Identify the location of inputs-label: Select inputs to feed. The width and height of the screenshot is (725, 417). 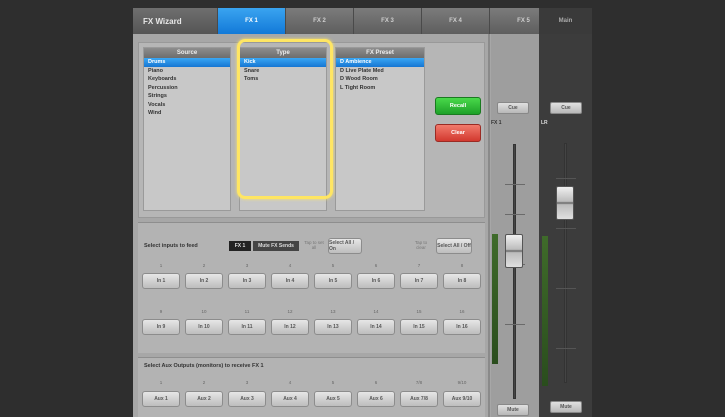
(171, 246).